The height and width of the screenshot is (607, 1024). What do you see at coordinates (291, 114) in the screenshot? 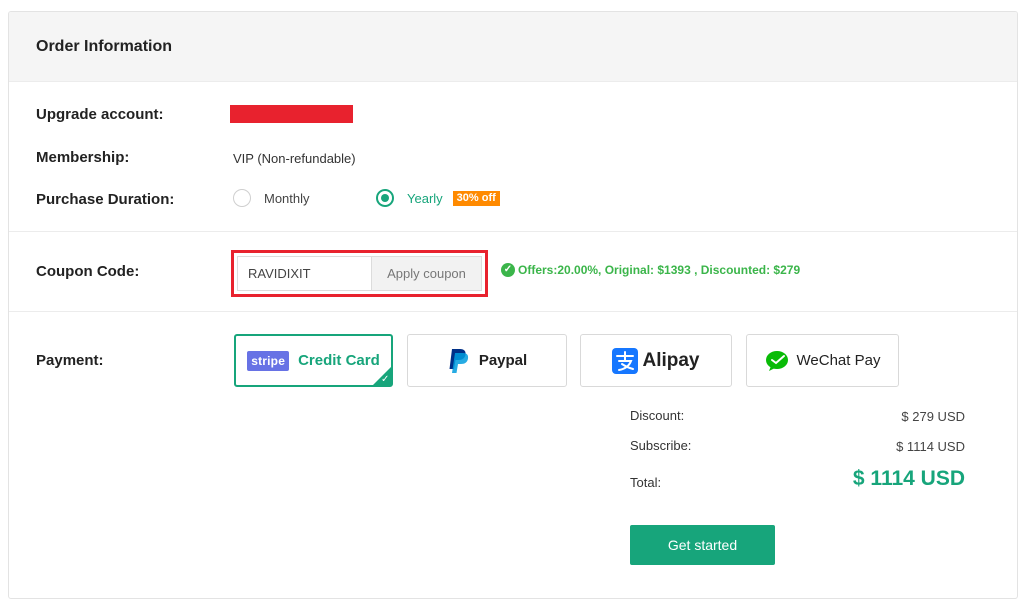
I see `redacted-account-value` at bounding box center [291, 114].